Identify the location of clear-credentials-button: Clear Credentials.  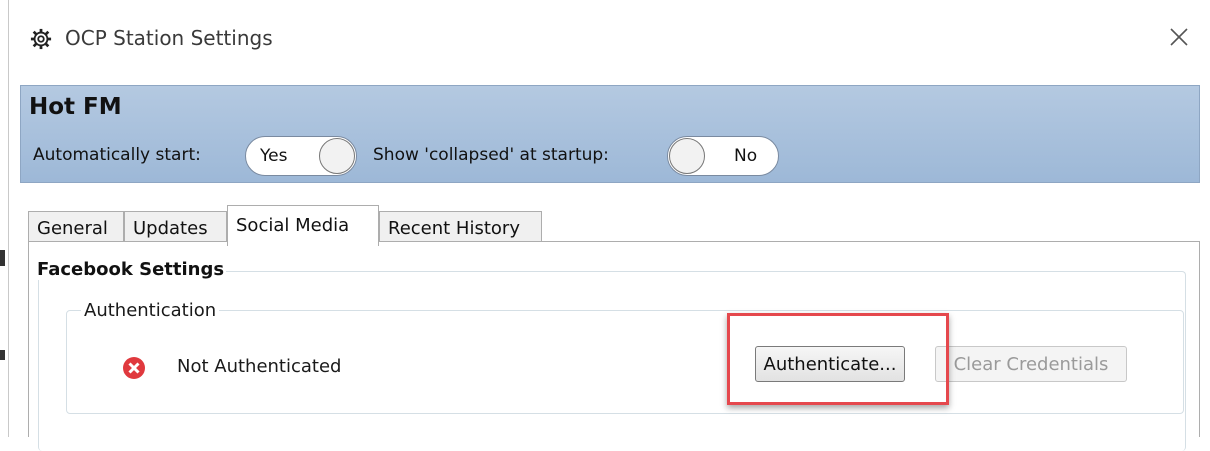
(1031, 364).